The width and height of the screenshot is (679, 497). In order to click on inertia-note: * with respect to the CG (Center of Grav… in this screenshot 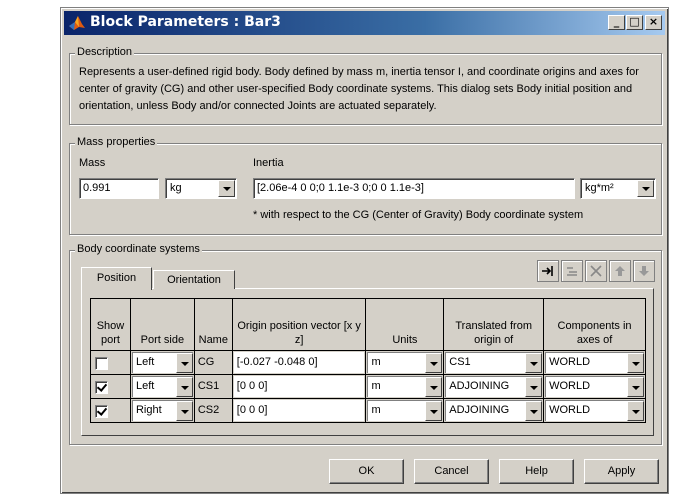, I will do `click(418, 215)`.